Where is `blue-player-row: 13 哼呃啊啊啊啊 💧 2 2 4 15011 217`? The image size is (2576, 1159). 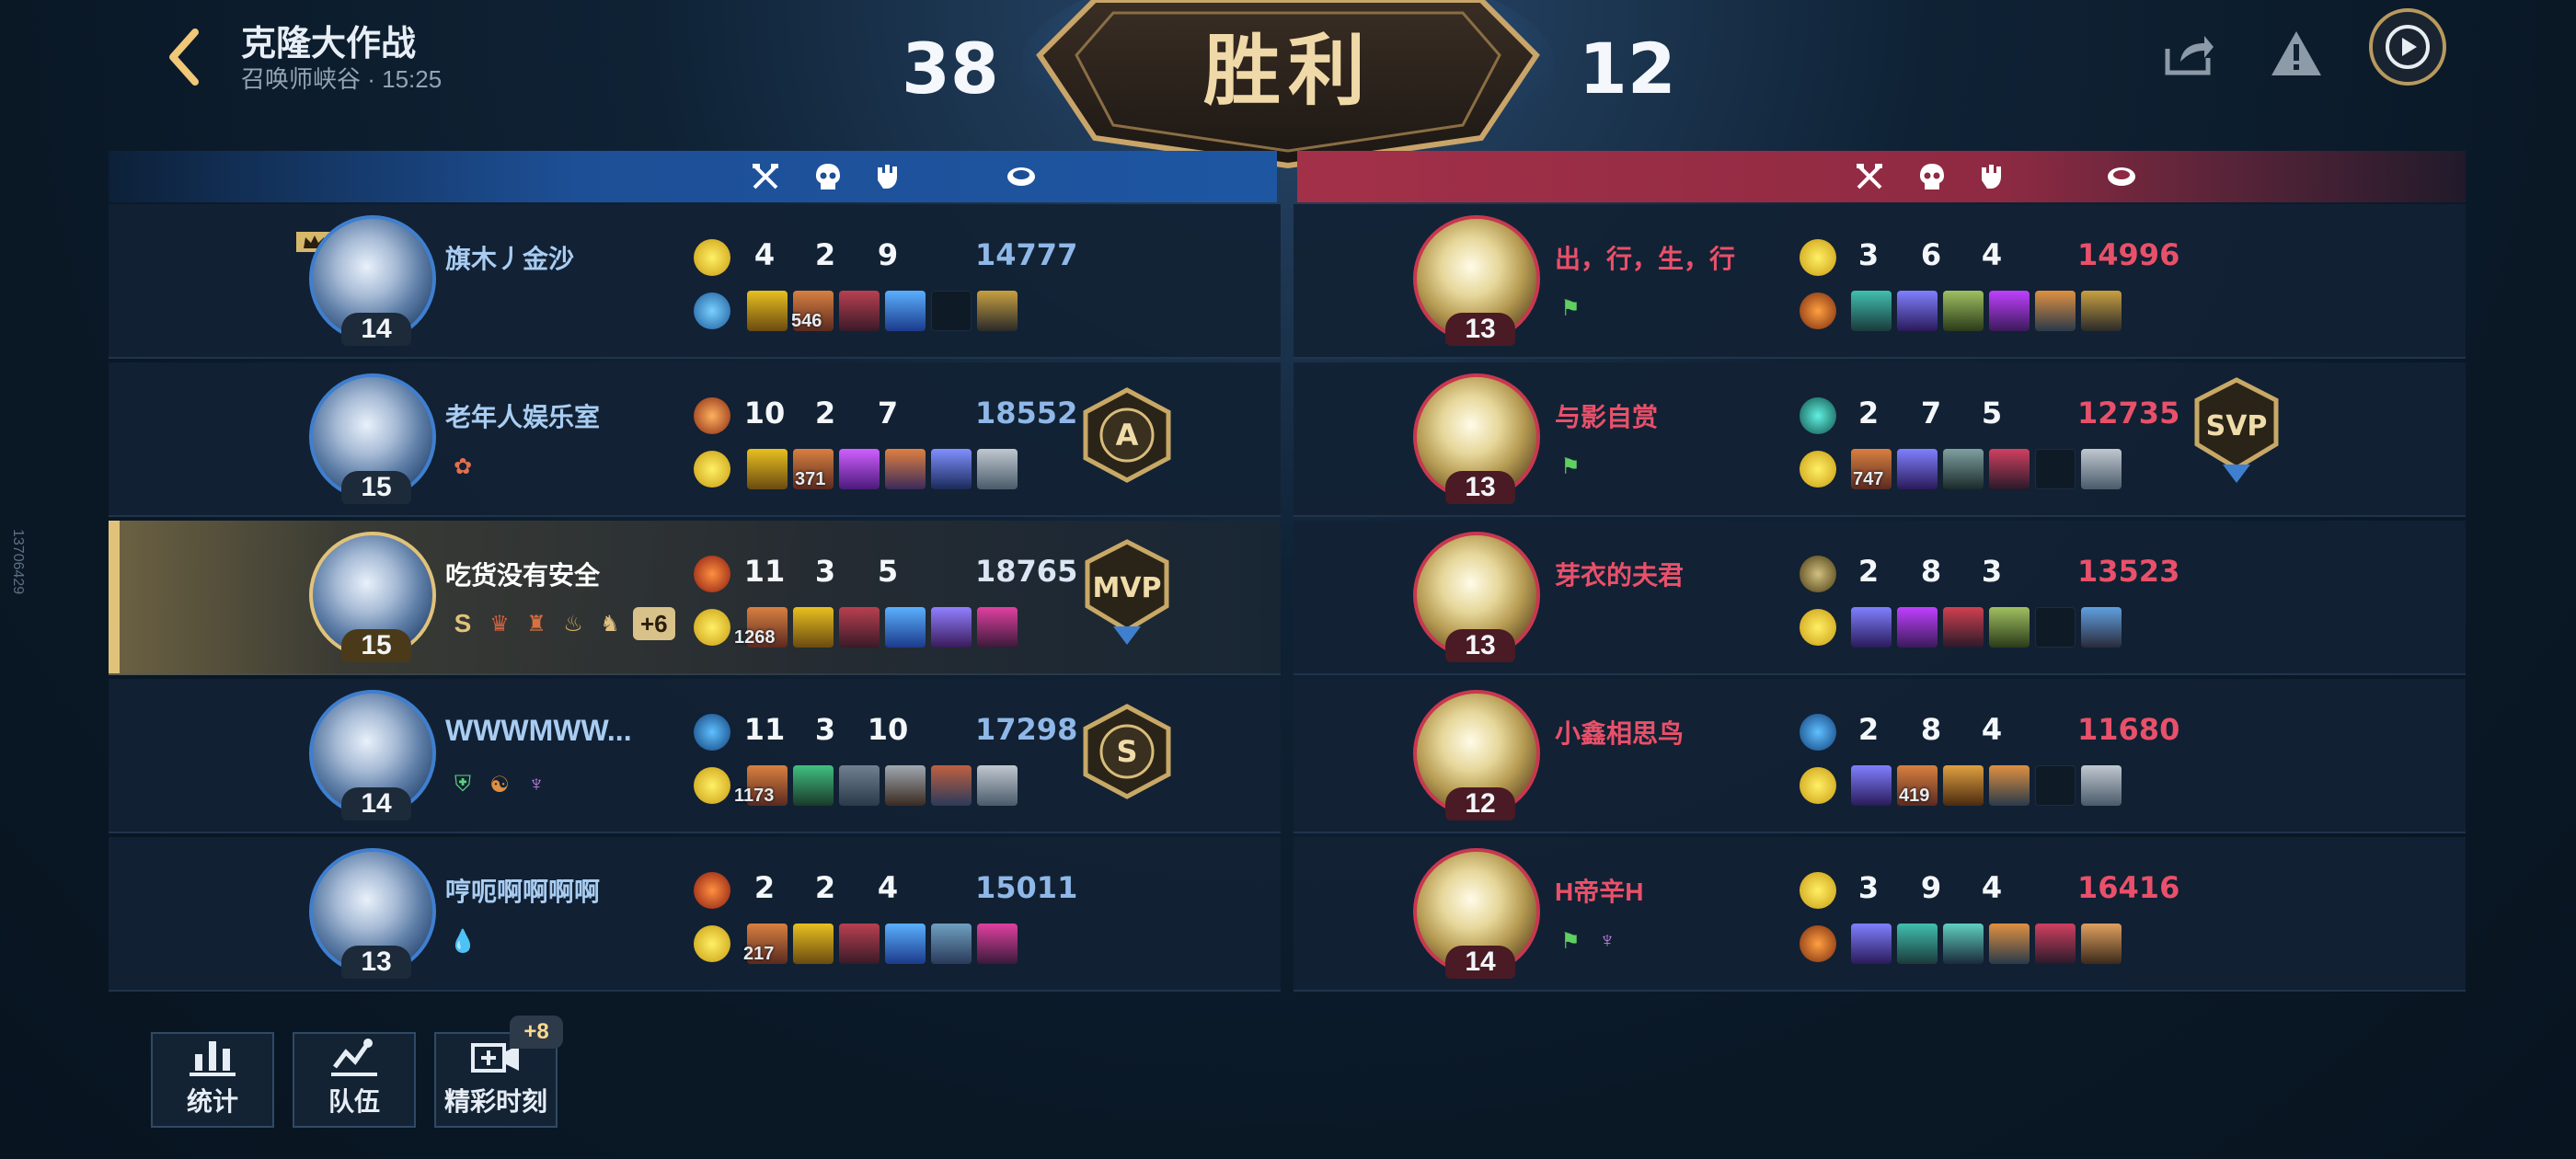 blue-player-row: 13 哼呃啊啊啊啊 💧 2 2 4 15011 217 is located at coordinates (695, 914).